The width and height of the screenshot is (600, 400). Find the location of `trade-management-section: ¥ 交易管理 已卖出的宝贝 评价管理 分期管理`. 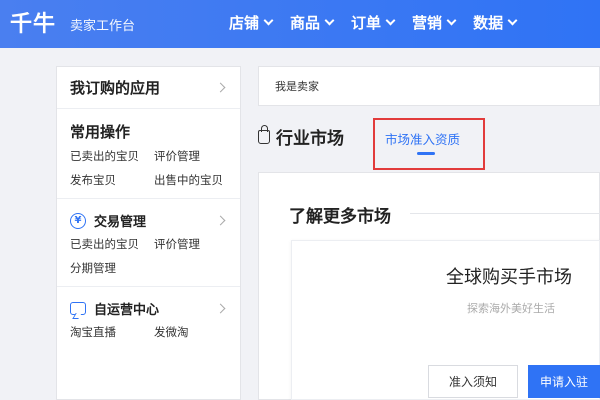

trade-management-section: ¥ 交易管理 已卖出的宝贝 评价管理 分期管理 is located at coordinates (148, 243).